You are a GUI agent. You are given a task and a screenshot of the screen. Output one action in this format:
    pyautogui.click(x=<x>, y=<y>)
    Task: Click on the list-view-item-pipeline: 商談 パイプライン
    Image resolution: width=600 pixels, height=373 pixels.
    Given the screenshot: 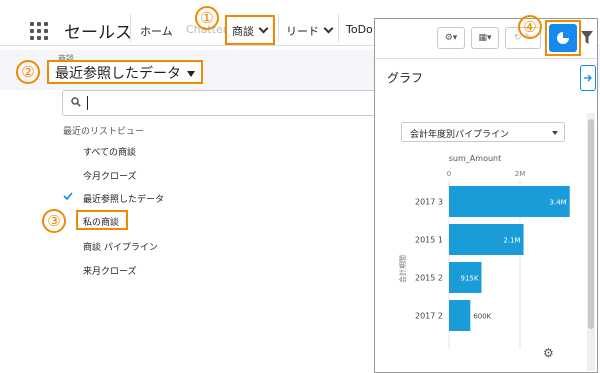 What is the action you would take?
    pyautogui.click(x=120, y=246)
    